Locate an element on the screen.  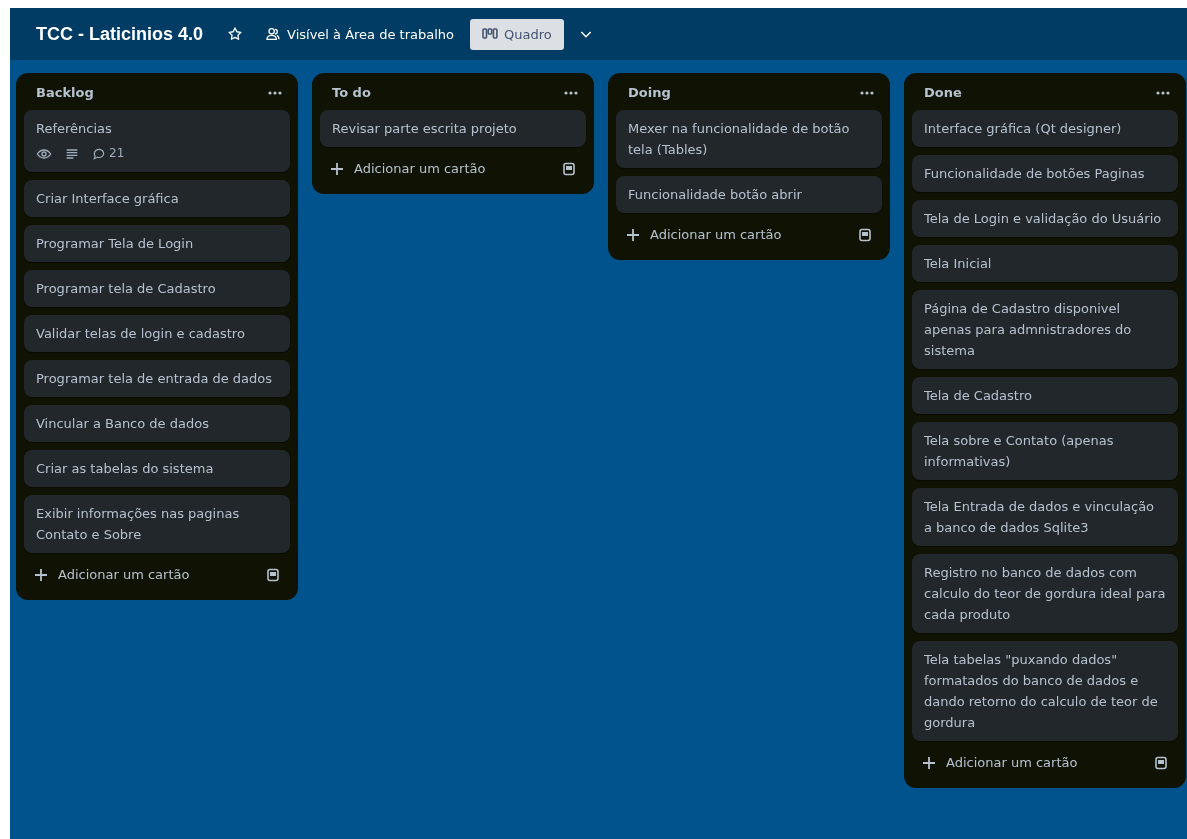
card: Programar Tela de Login is located at coordinates (157, 243).